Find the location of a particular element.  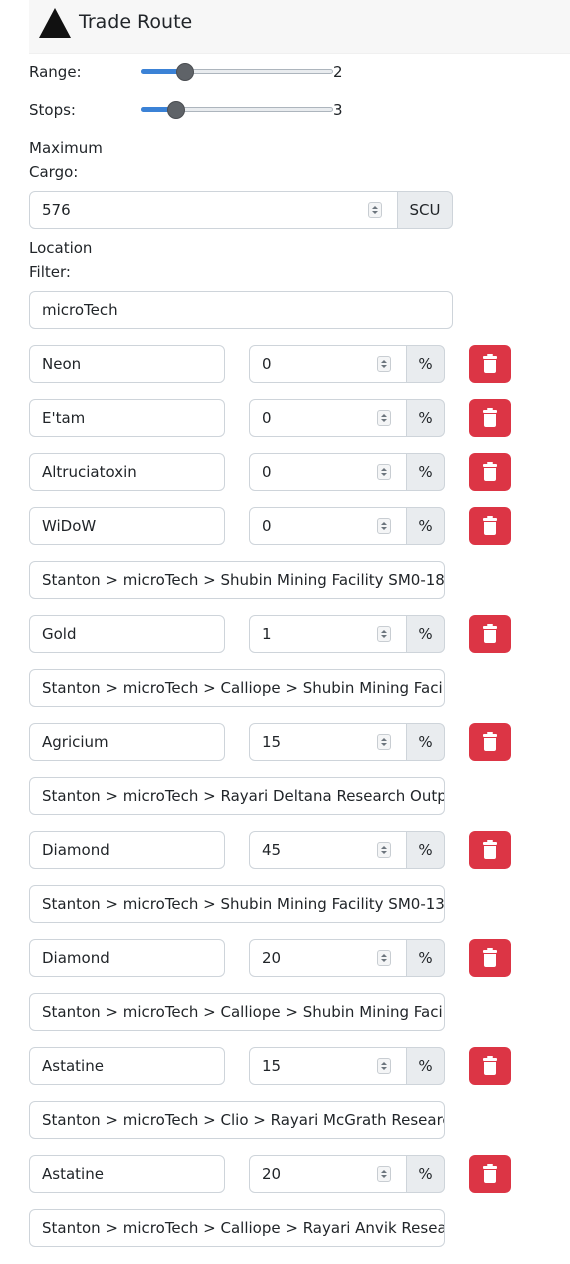

range-slider-thumb is located at coordinates (184, 72).